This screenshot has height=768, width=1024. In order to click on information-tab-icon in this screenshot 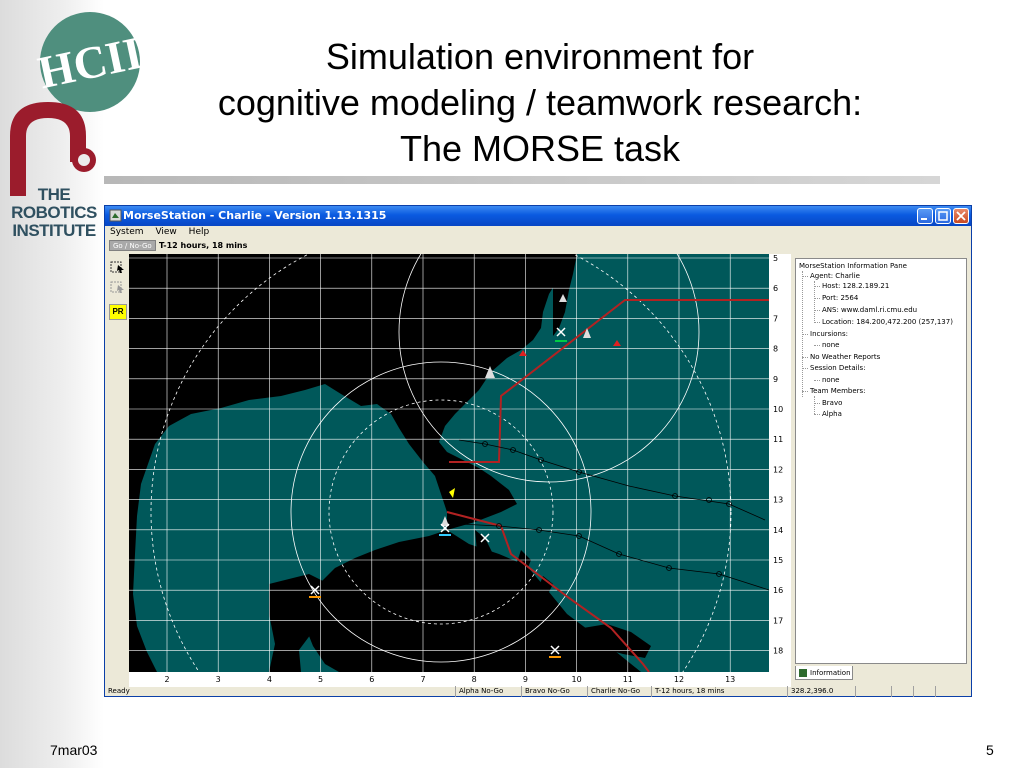, I will do `click(803, 673)`.